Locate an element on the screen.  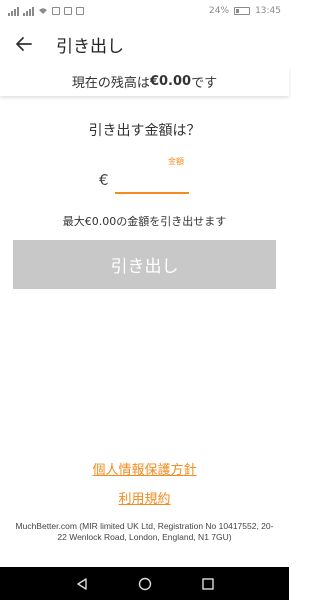
back-button is located at coordinates (24, 44).